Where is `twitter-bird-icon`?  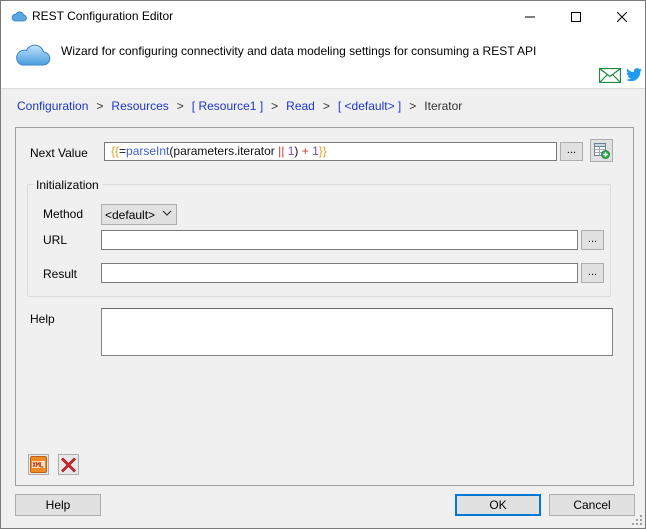 twitter-bird-icon is located at coordinates (634, 75).